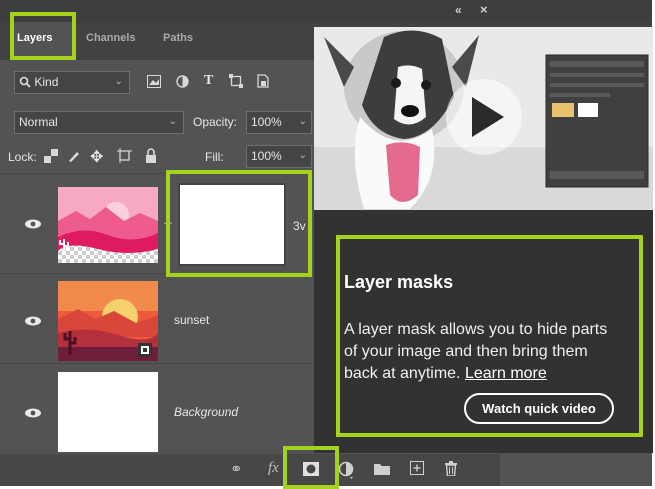 Image resolution: width=655 pixels, height=489 pixels. I want to click on opacity-input: 100% ⌄, so click(279, 122).